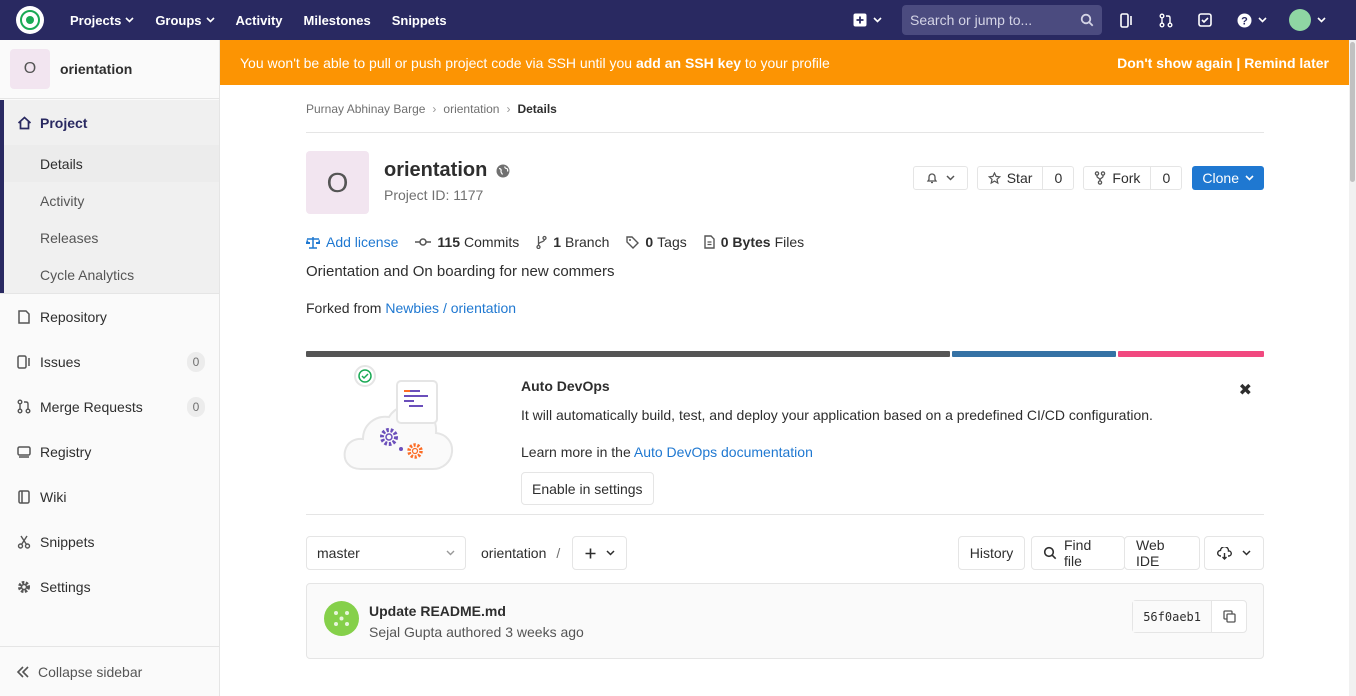 This screenshot has height=696, width=1356. I want to click on todos-nav, so click(1205, 20).